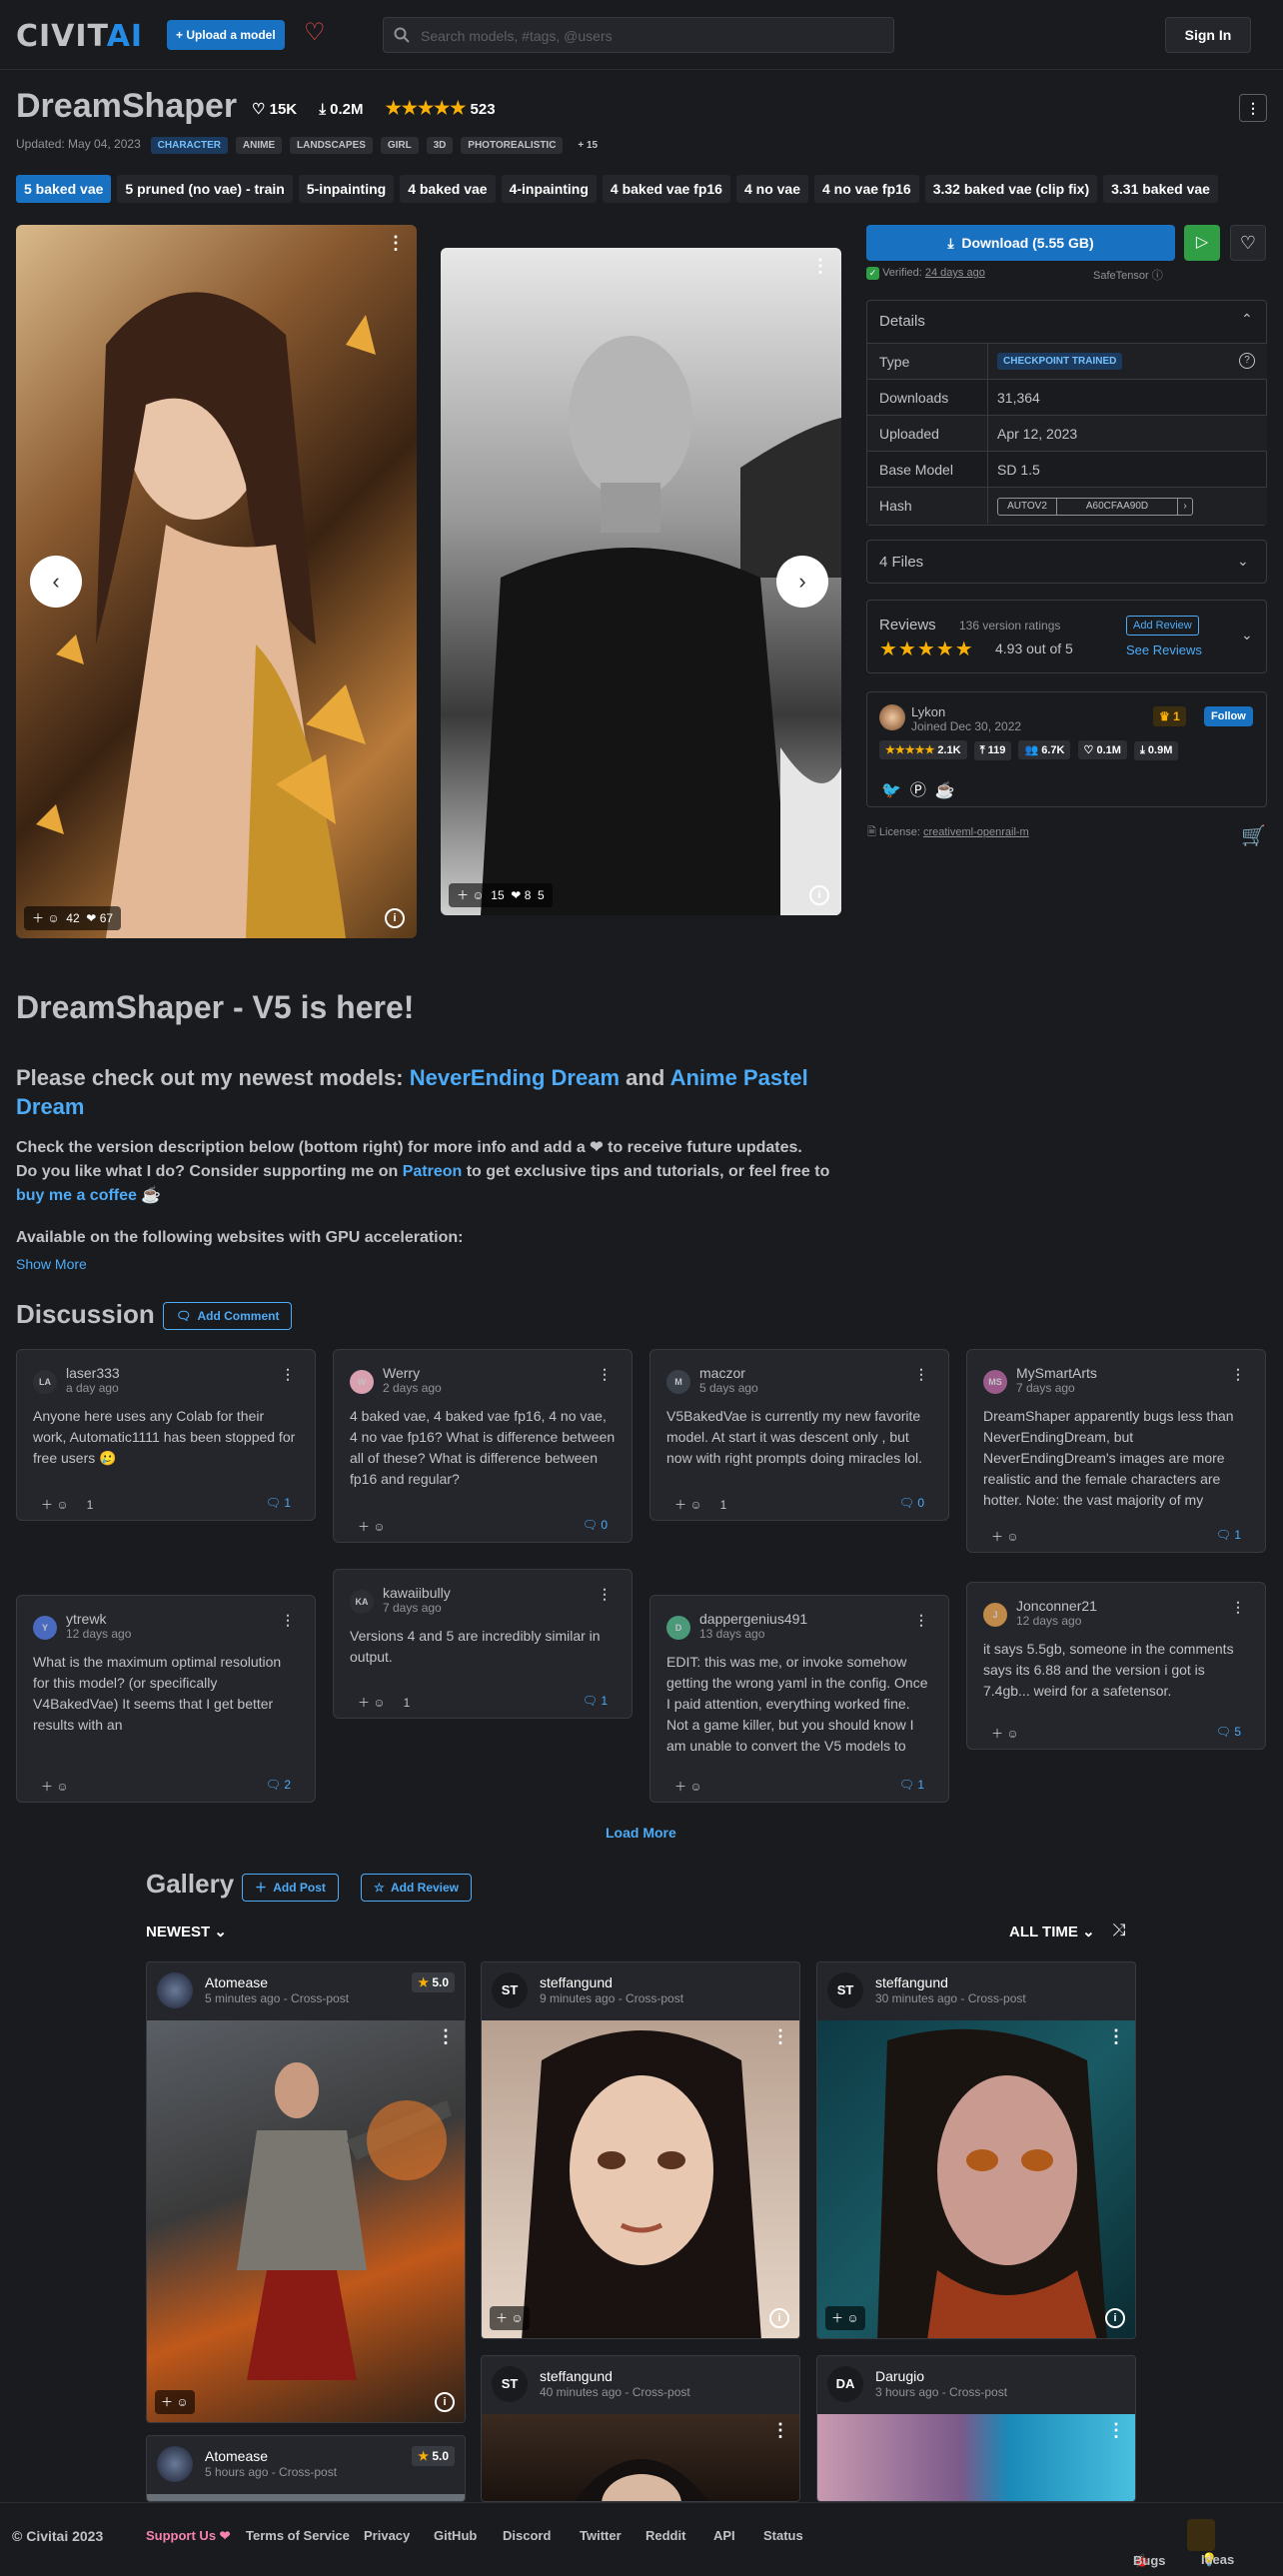  Describe the element at coordinates (417, 1593) in the screenshot. I see `comment-author: kawaiibully` at that location.